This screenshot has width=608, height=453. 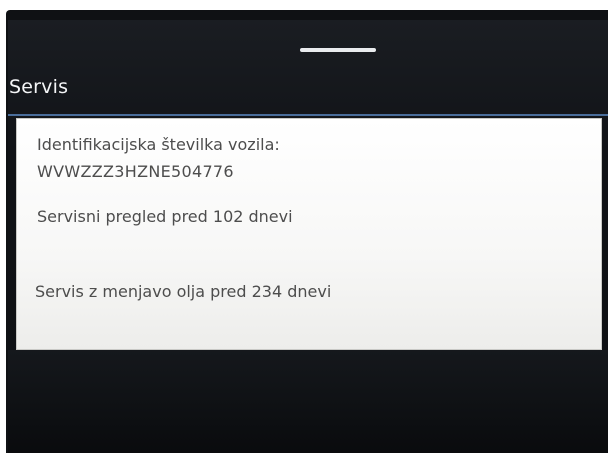 What do you see at coordinates (165, 216) in the screenshot?
I see `inspection-due-text: Servisni pregled pred 102 dnevi` at bounding box center [165, 216].